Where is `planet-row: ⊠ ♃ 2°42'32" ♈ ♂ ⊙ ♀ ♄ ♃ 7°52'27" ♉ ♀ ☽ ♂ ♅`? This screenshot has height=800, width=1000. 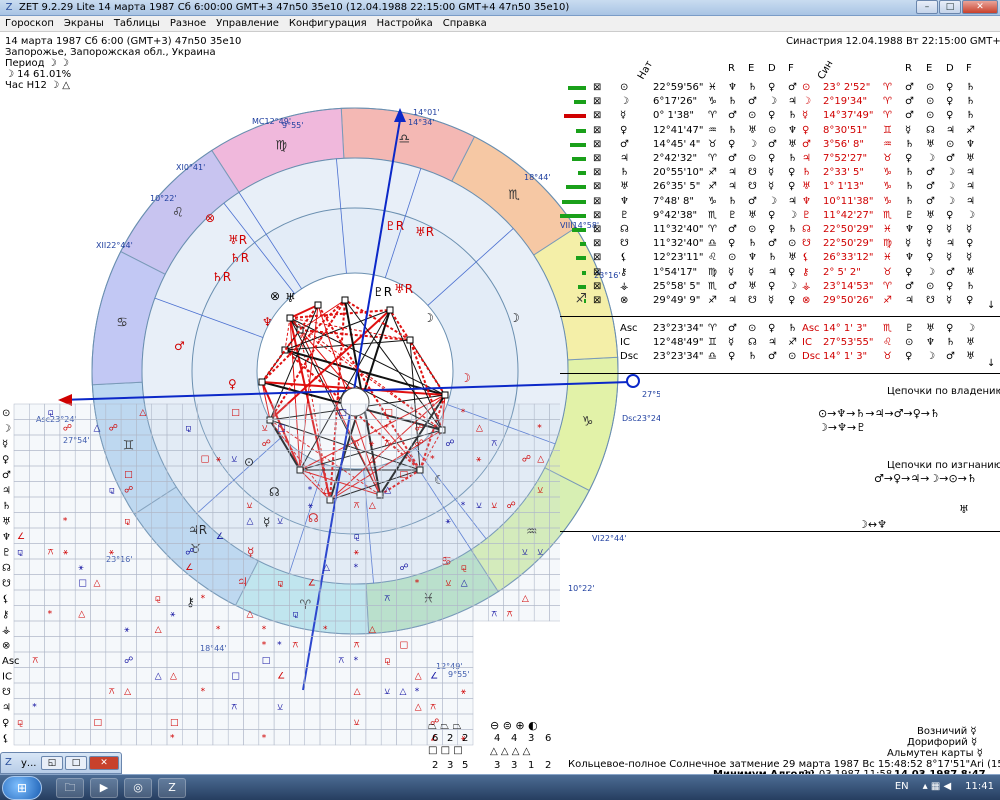
planet-row: ⊠ ♃ 2°42'32" ♈ ♂ ⊙ ♀ ♄ ♃ 7°52'27" ♉ ♀ ☽ ♂ ♅ is located at coordinates (780, 160).